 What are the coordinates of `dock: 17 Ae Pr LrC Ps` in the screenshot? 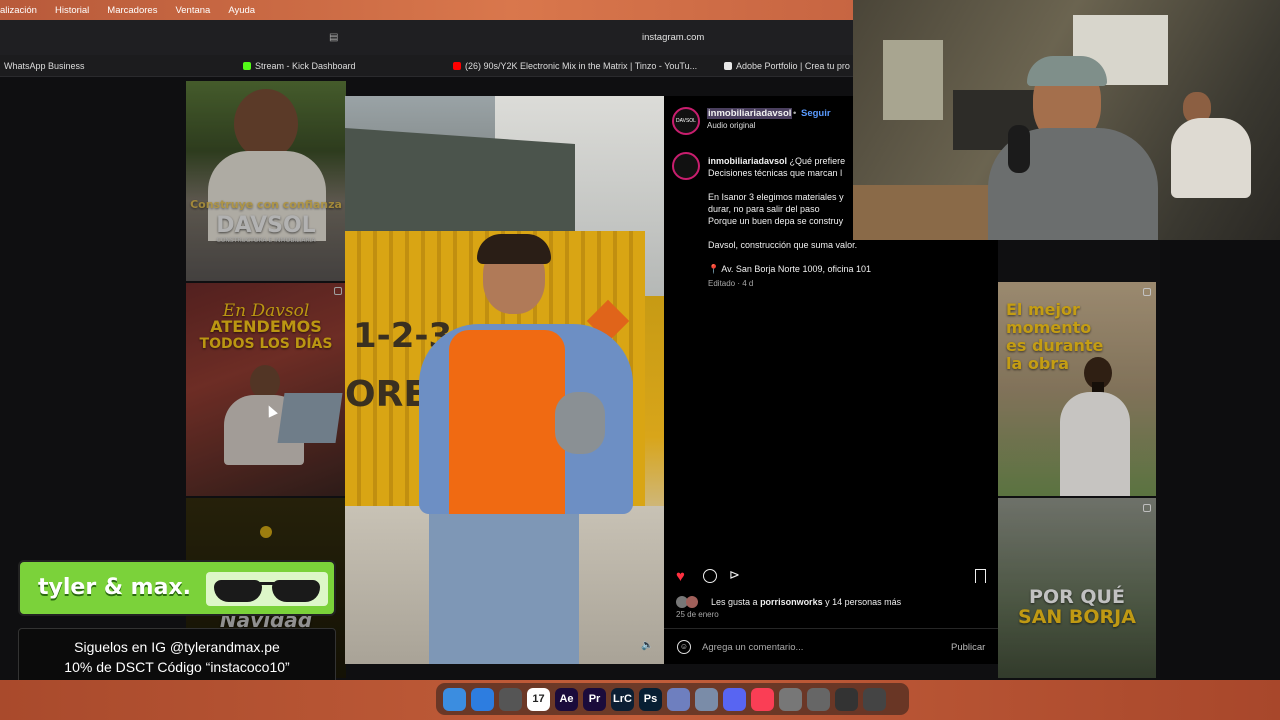 It's located at (672, 699).